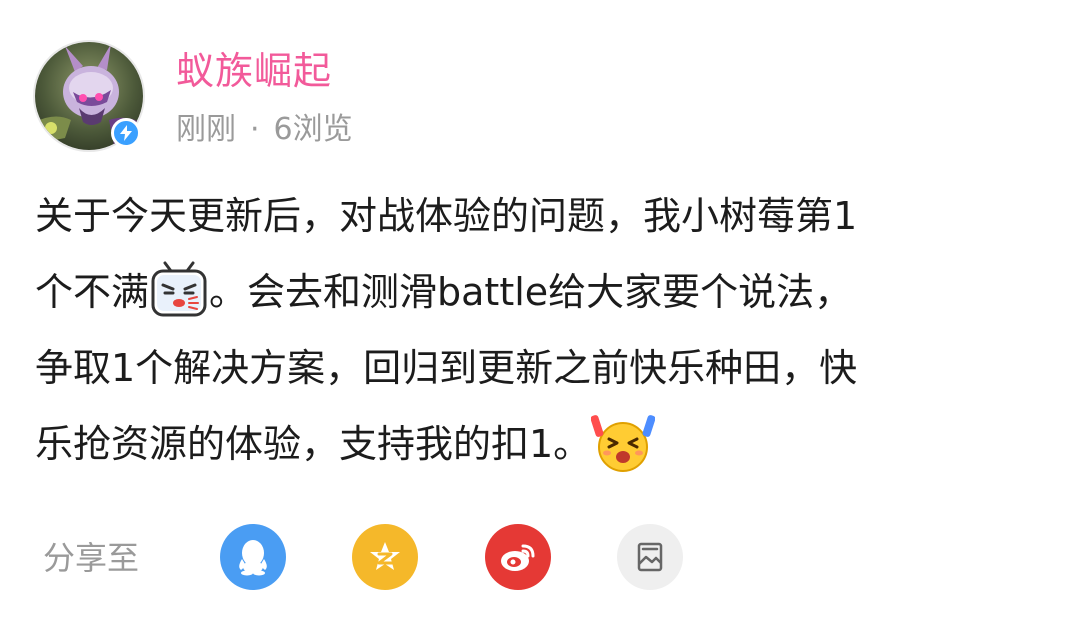 This screenshot has width=1067, height=634. What do you see at coordinates (89, 96) in the screenshot?
I see `avatar-container` at bounding box center [89, 96].